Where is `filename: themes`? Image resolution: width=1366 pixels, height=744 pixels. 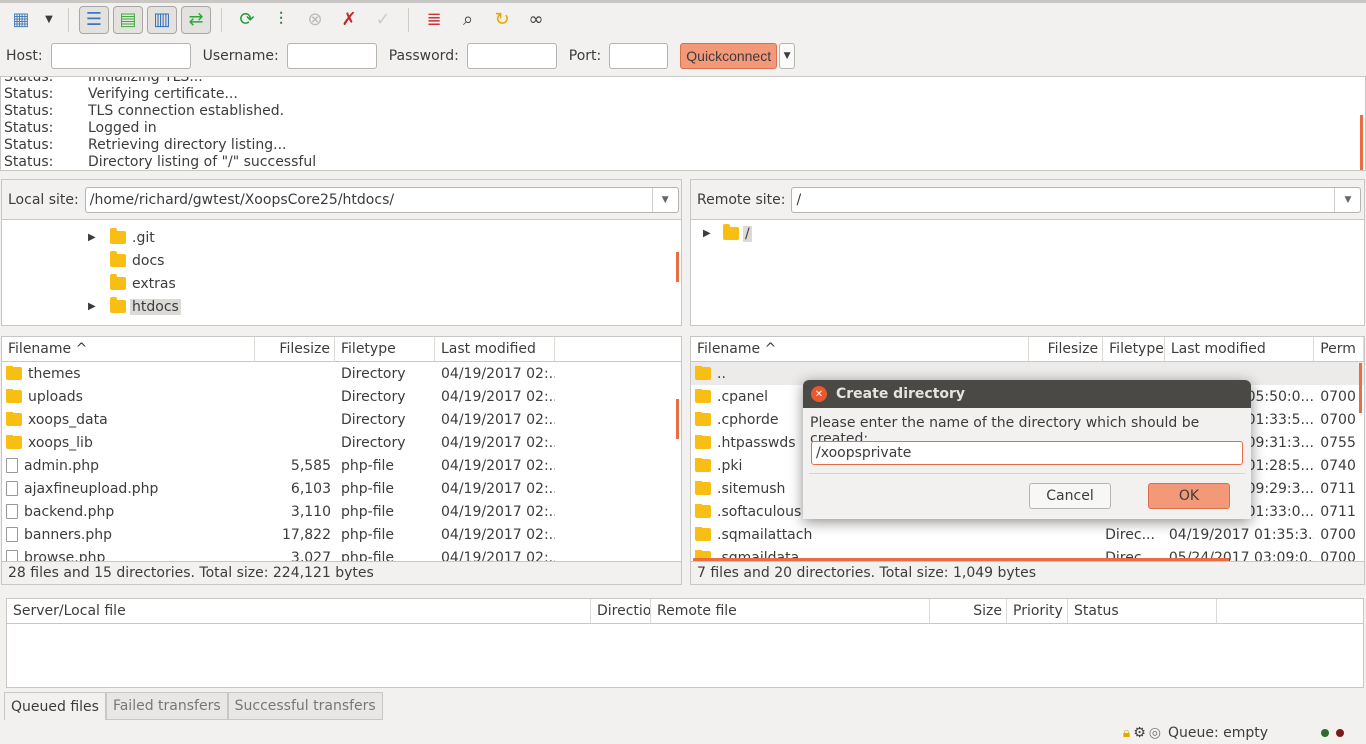
filename: themes is located at coordinates (54, 373).